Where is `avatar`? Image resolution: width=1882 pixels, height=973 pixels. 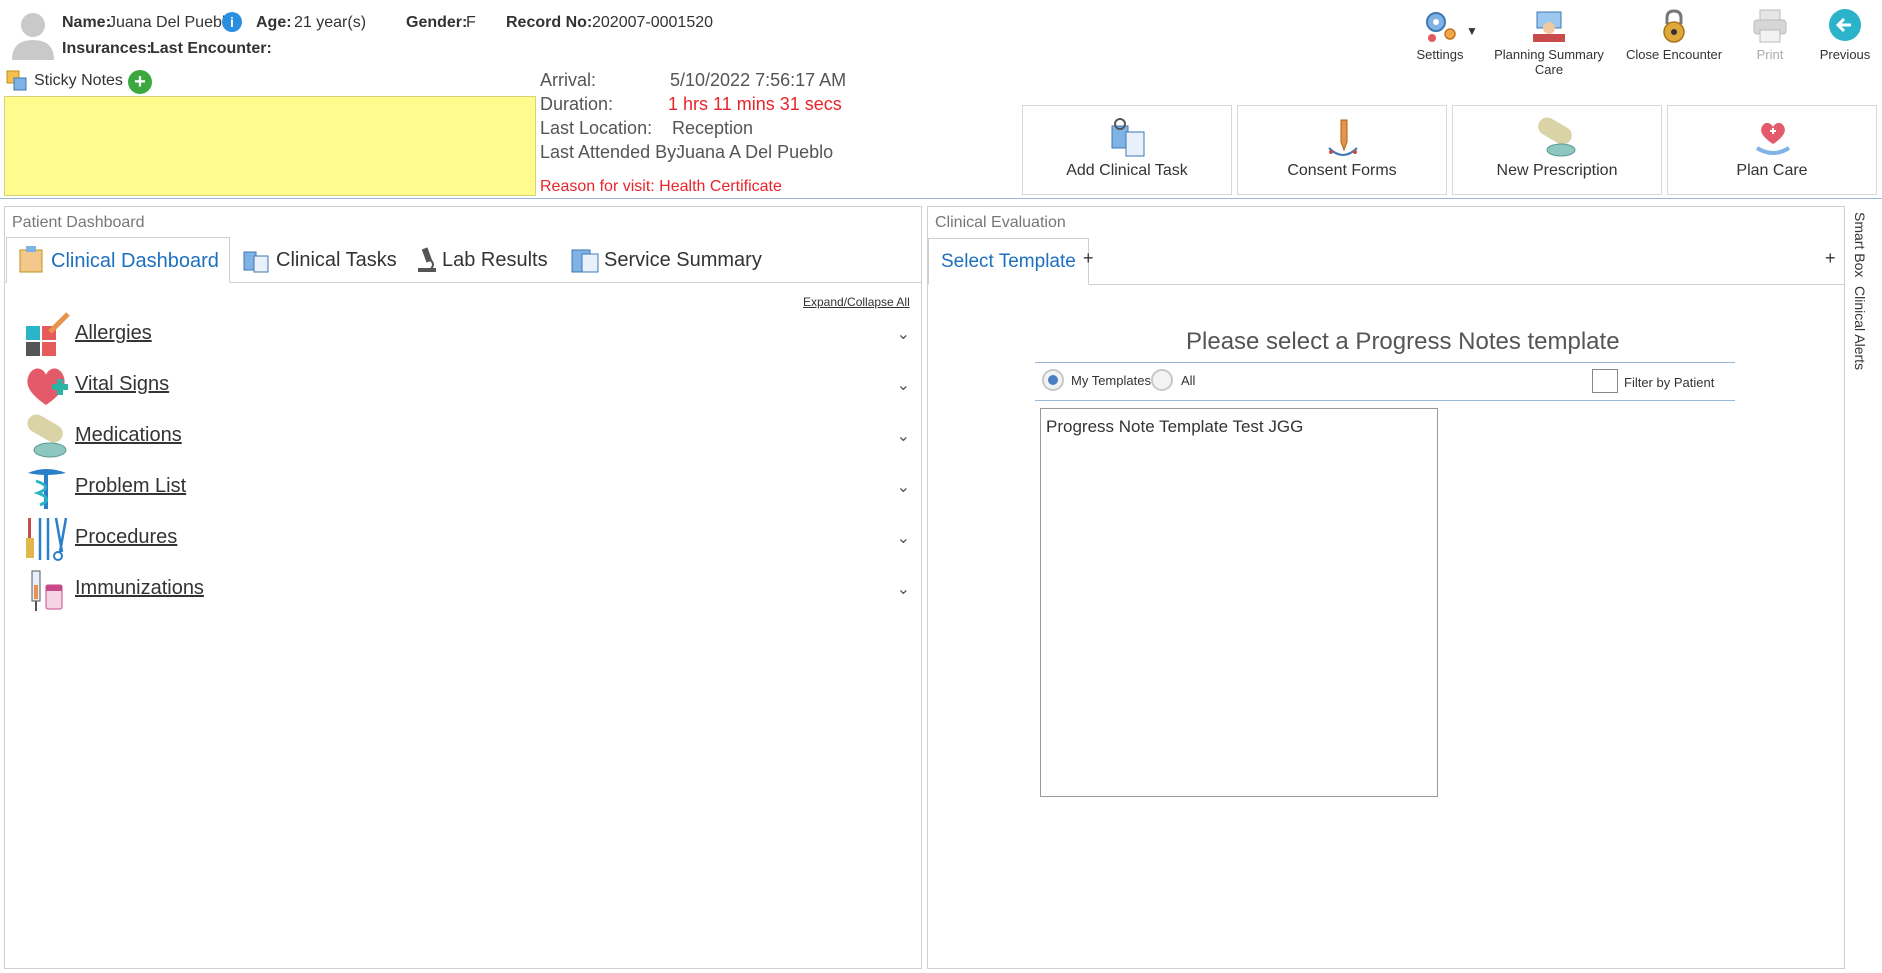 avatar is located at coordinates (33, 36).